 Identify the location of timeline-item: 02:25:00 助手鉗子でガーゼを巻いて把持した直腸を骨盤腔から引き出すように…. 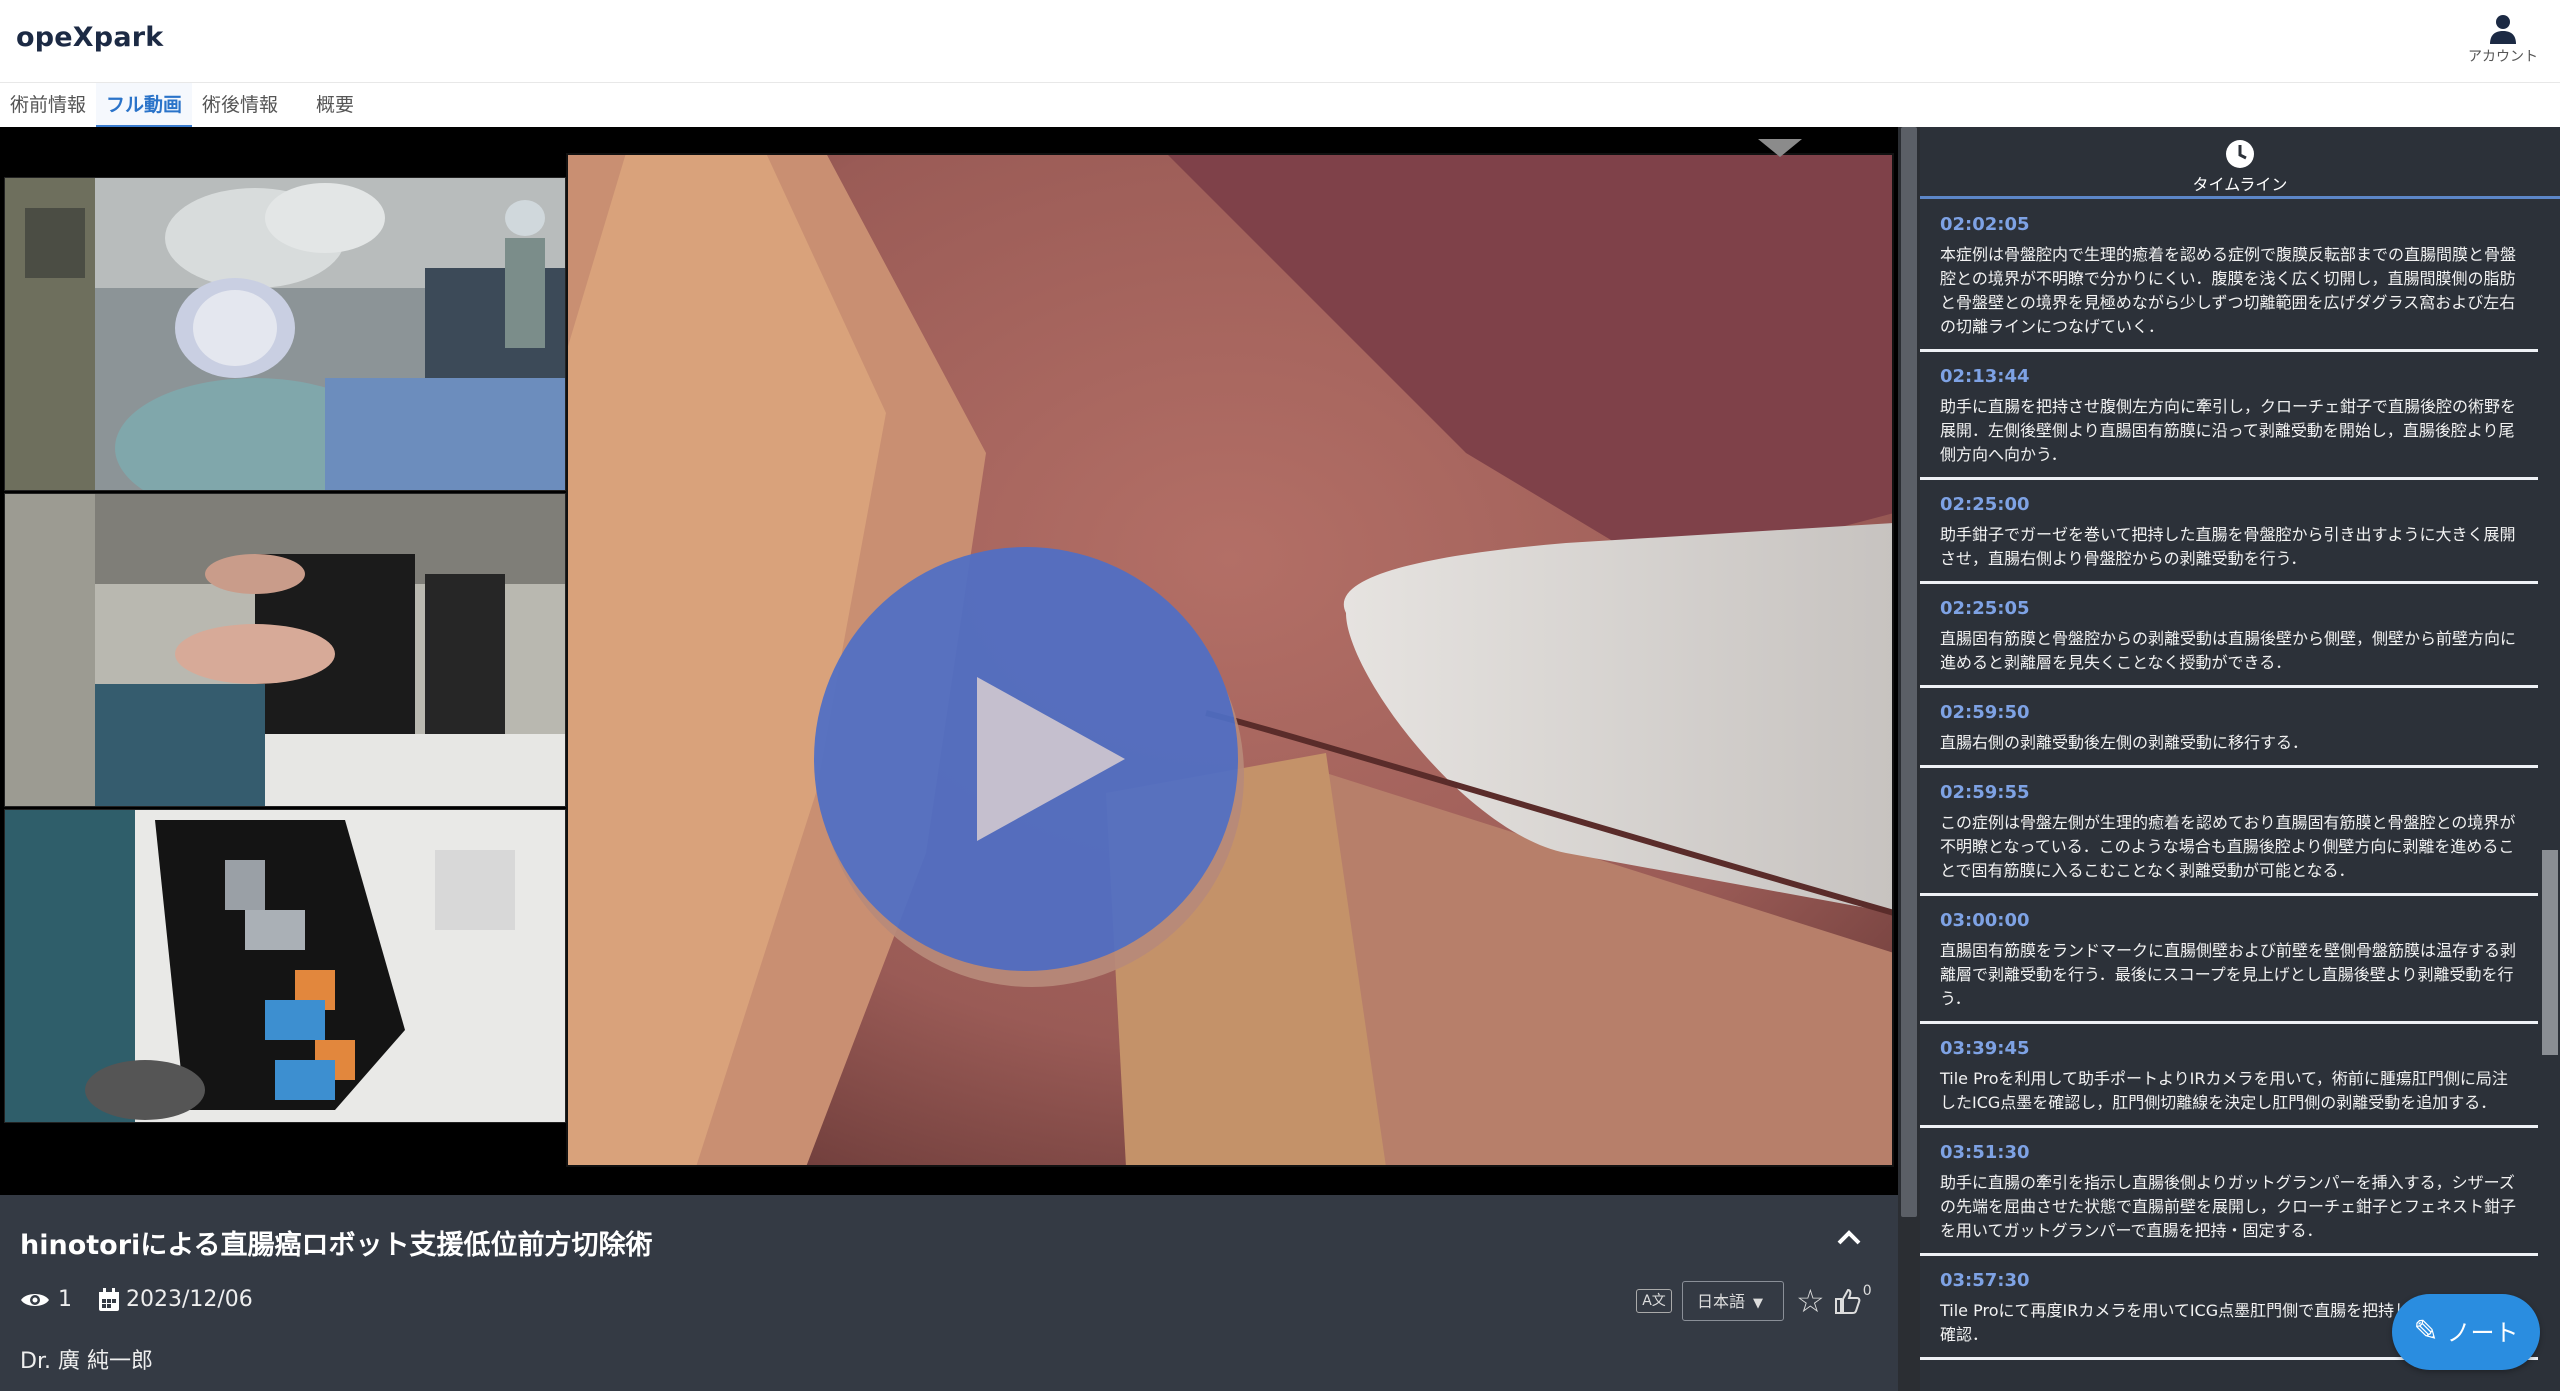
(2229, 532).